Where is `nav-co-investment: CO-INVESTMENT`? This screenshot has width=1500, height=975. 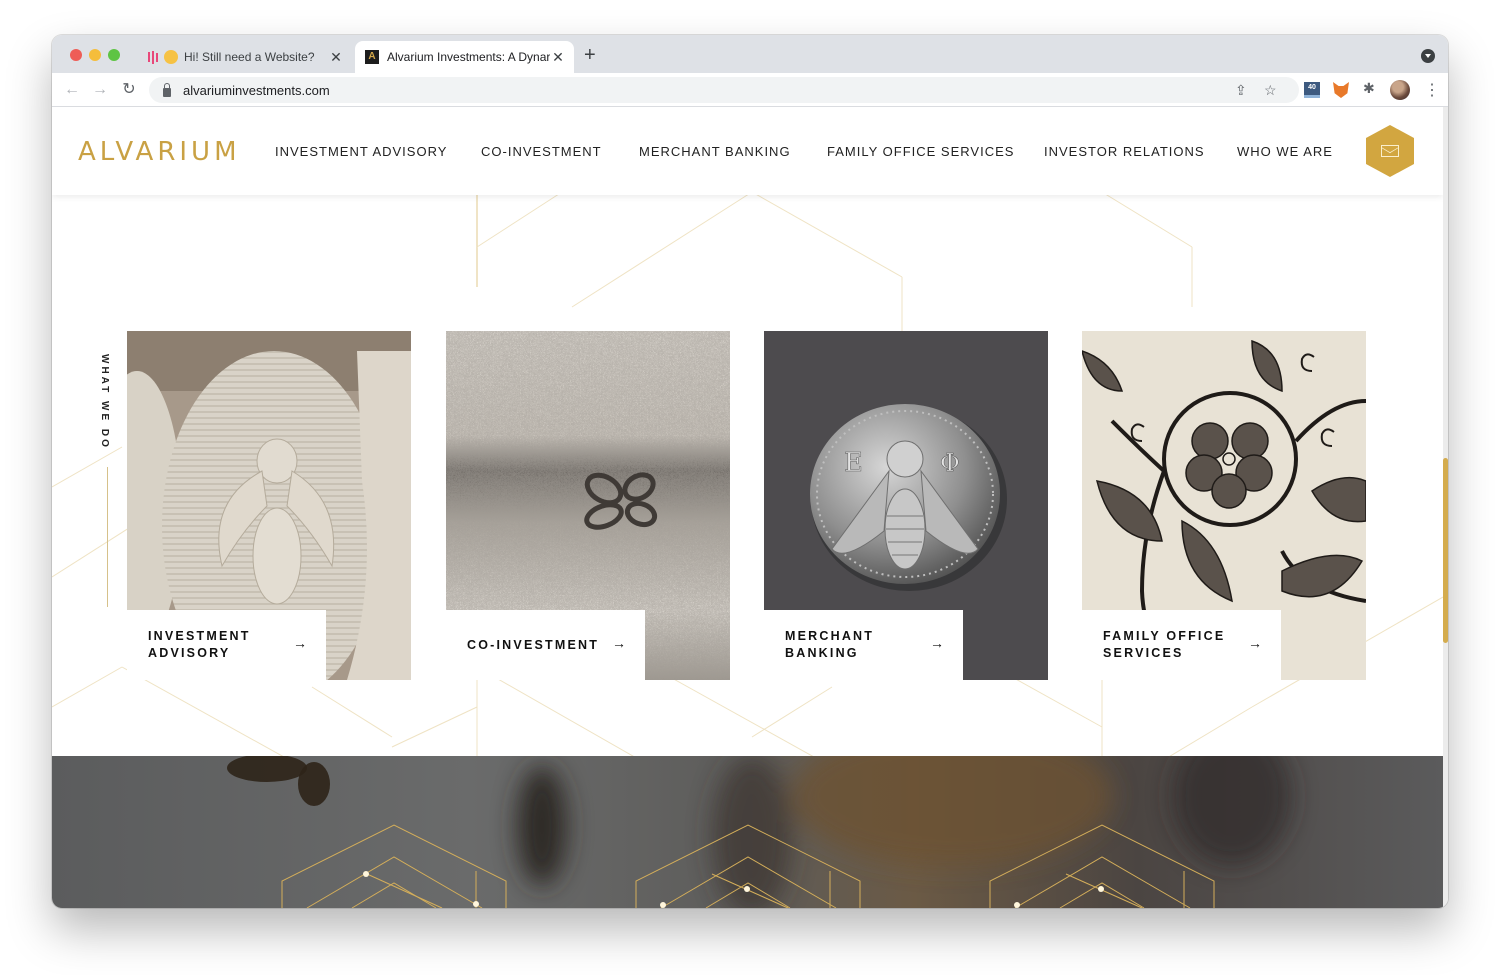
nav-co-investment: CO-INVESTMENT is located at coordinates (541, 151).